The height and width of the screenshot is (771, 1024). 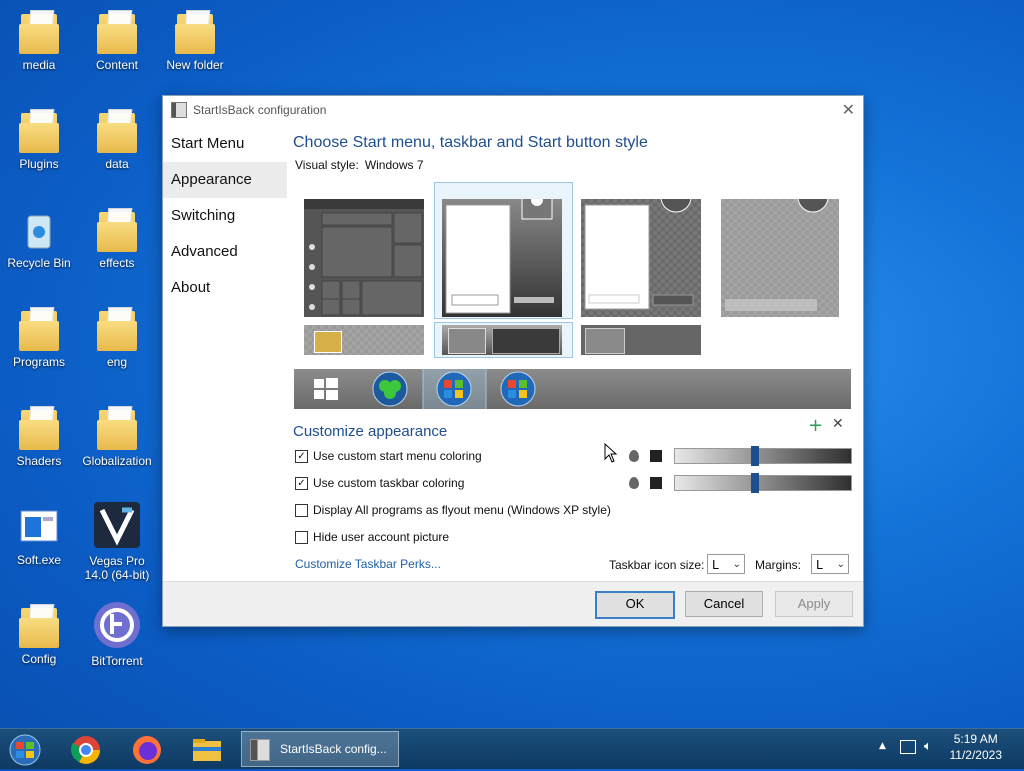 I want to click on desktop-icon-globalization: Globalization, so click(x=117, y=437).